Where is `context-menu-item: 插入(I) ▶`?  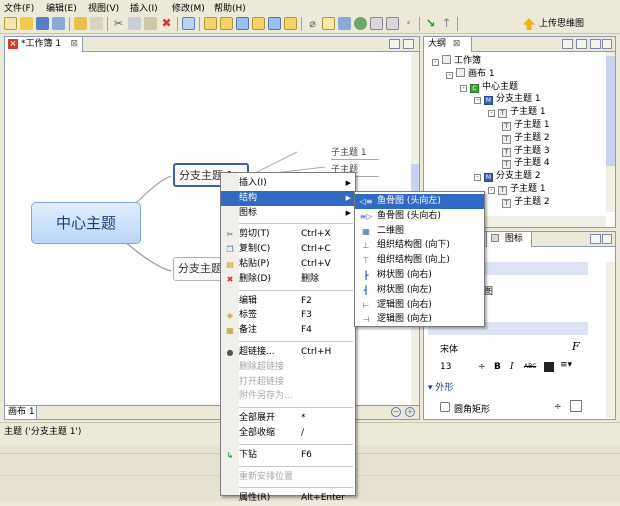
context-menu-item: 插入(I) ▶ is located at coordinates (288, 183).